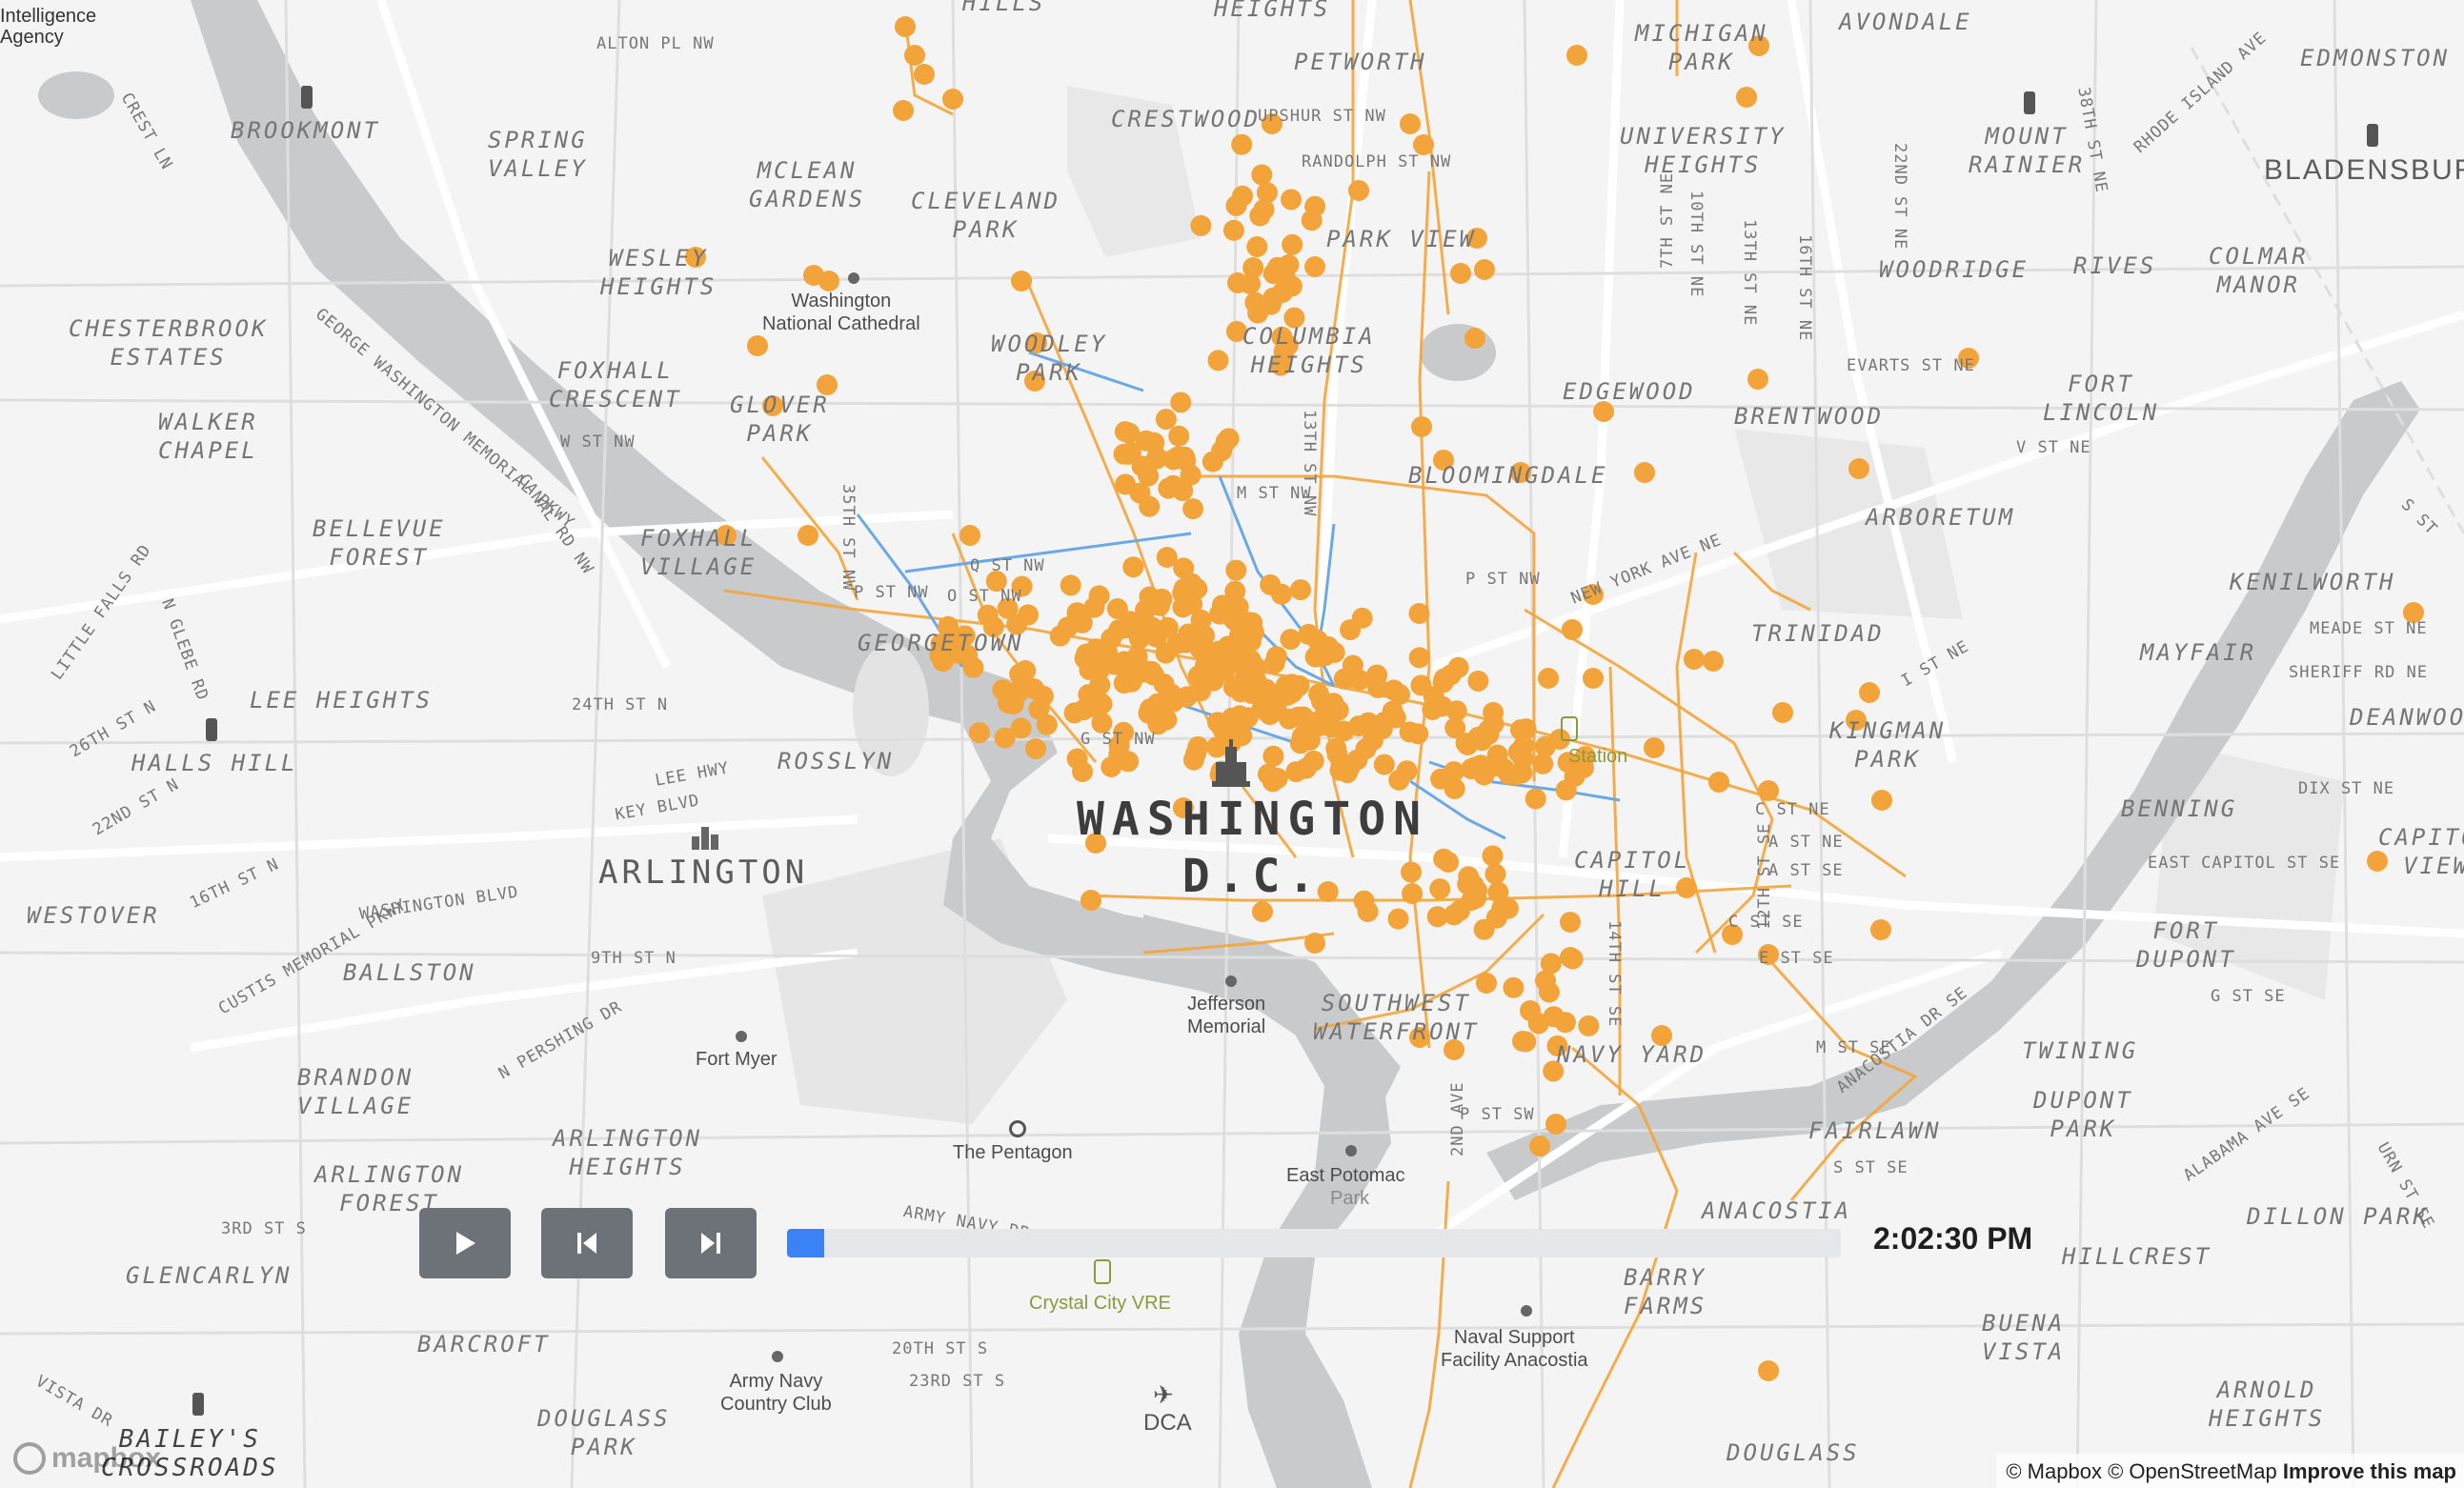 This screenshot has height=1488, width=2464. Describe the element at coordinates (2054, 1471) in the screenshot. I see `mapbox-attribution-link: © Mapbox` at that location.